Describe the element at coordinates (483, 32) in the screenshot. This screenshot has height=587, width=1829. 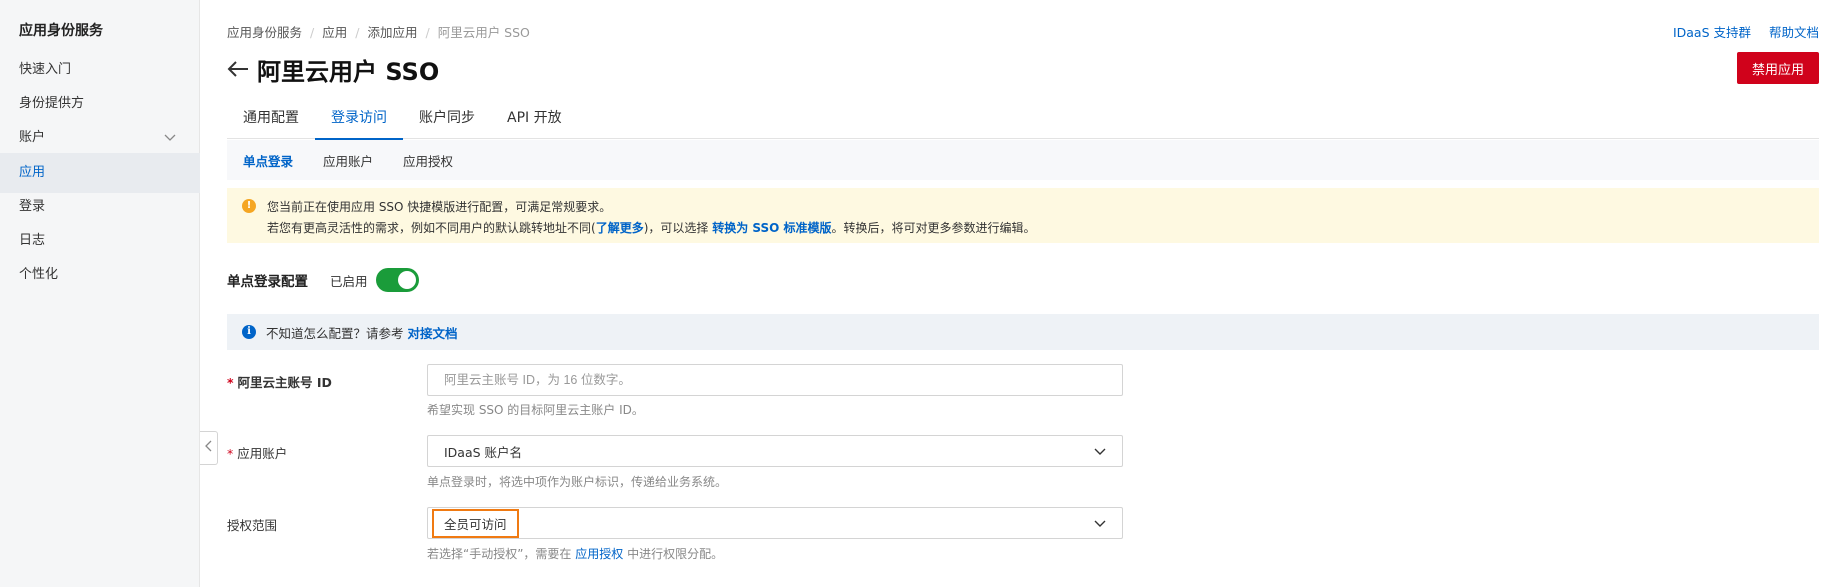
I see `breadcrumb-current: 阿里云用户 SSO` at that location.